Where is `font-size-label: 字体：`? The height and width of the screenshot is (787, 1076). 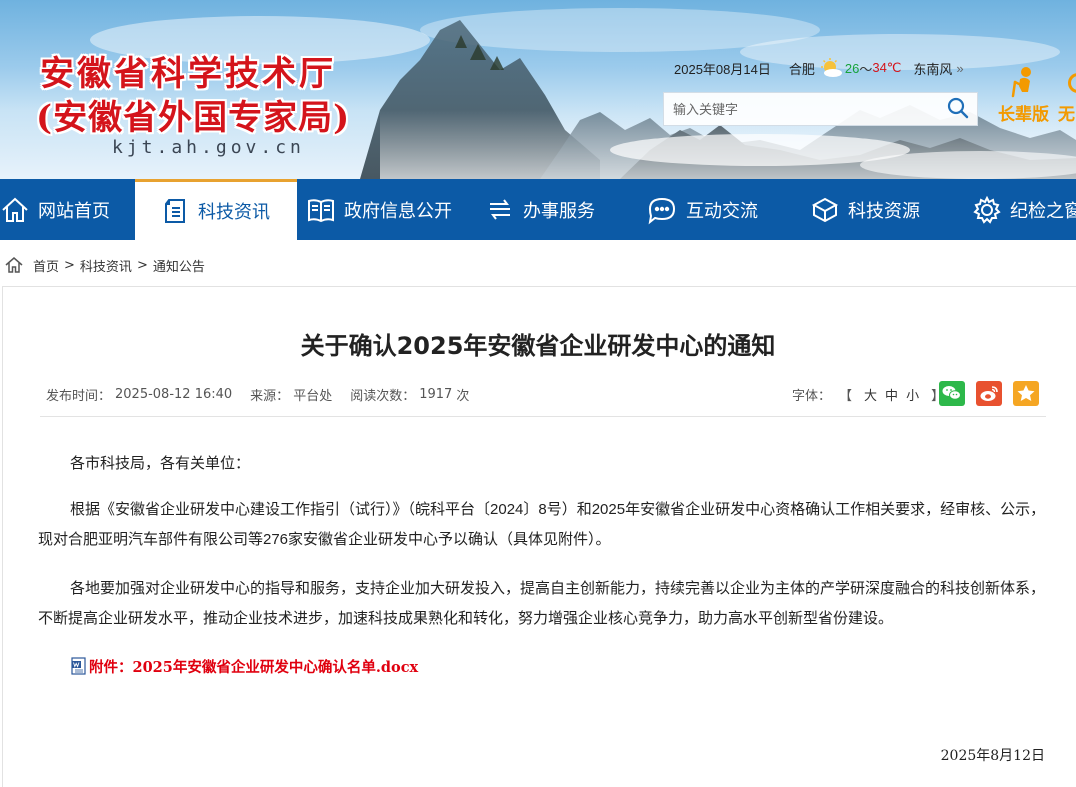
font-size-label: 字体： is located at coordinates (812, 396).